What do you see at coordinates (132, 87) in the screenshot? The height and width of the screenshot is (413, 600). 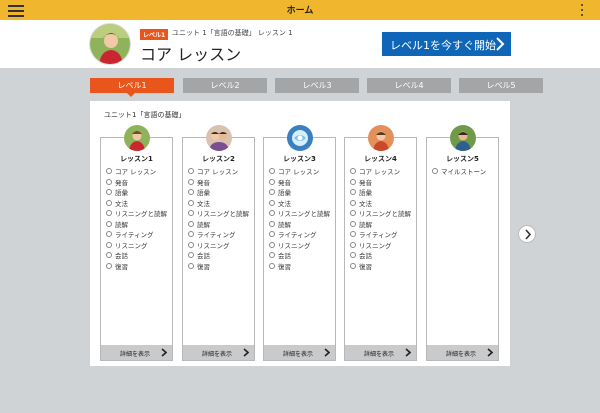 I see `tab-level-1: レベル1` at bounding box center [132, 87].